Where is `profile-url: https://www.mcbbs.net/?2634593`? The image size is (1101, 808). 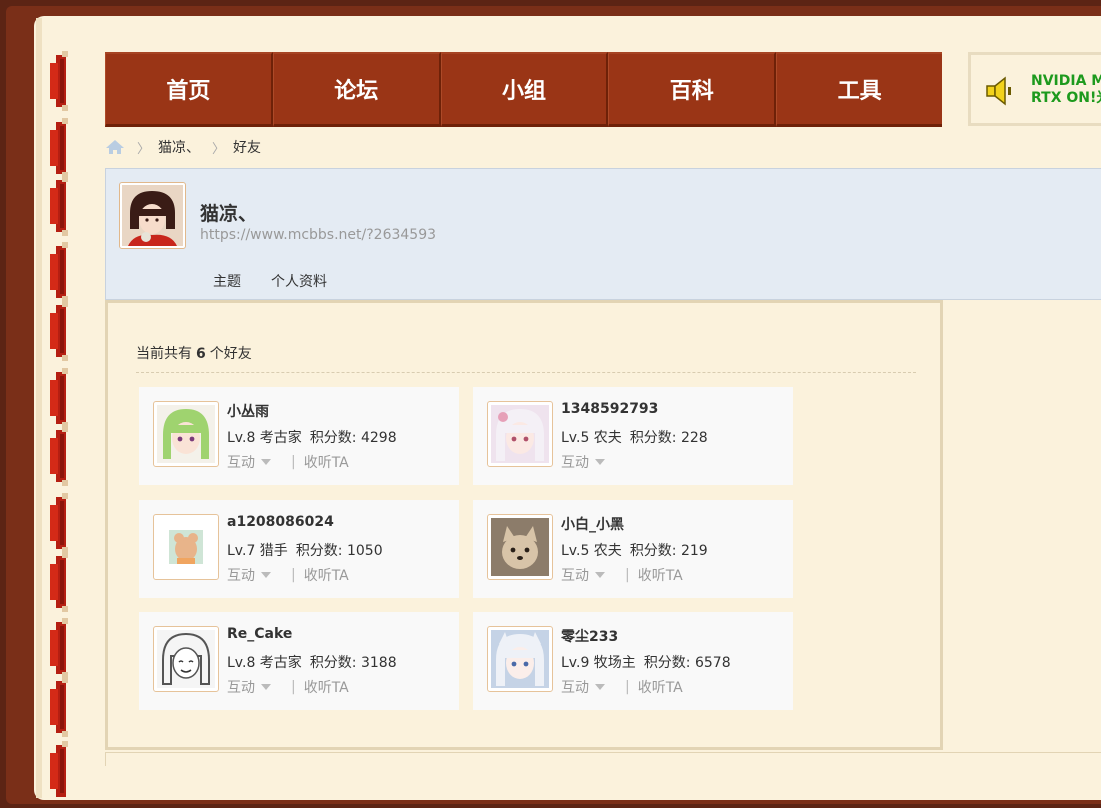
profile-url: https://www.mcbbs.net/?2634593 is located at coordinates (318, 235).